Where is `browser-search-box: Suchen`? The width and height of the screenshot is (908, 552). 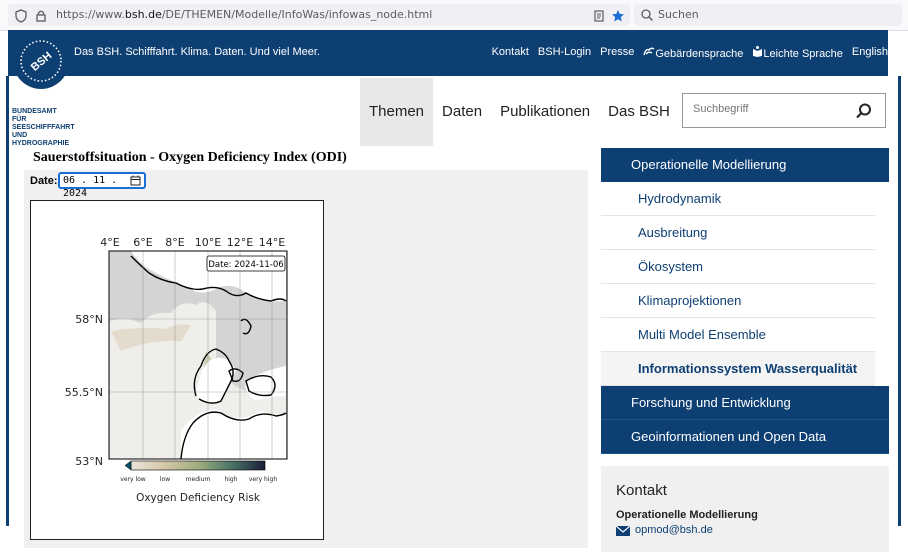 browser-search-box: Suchen is located at coordinates (768, 15).